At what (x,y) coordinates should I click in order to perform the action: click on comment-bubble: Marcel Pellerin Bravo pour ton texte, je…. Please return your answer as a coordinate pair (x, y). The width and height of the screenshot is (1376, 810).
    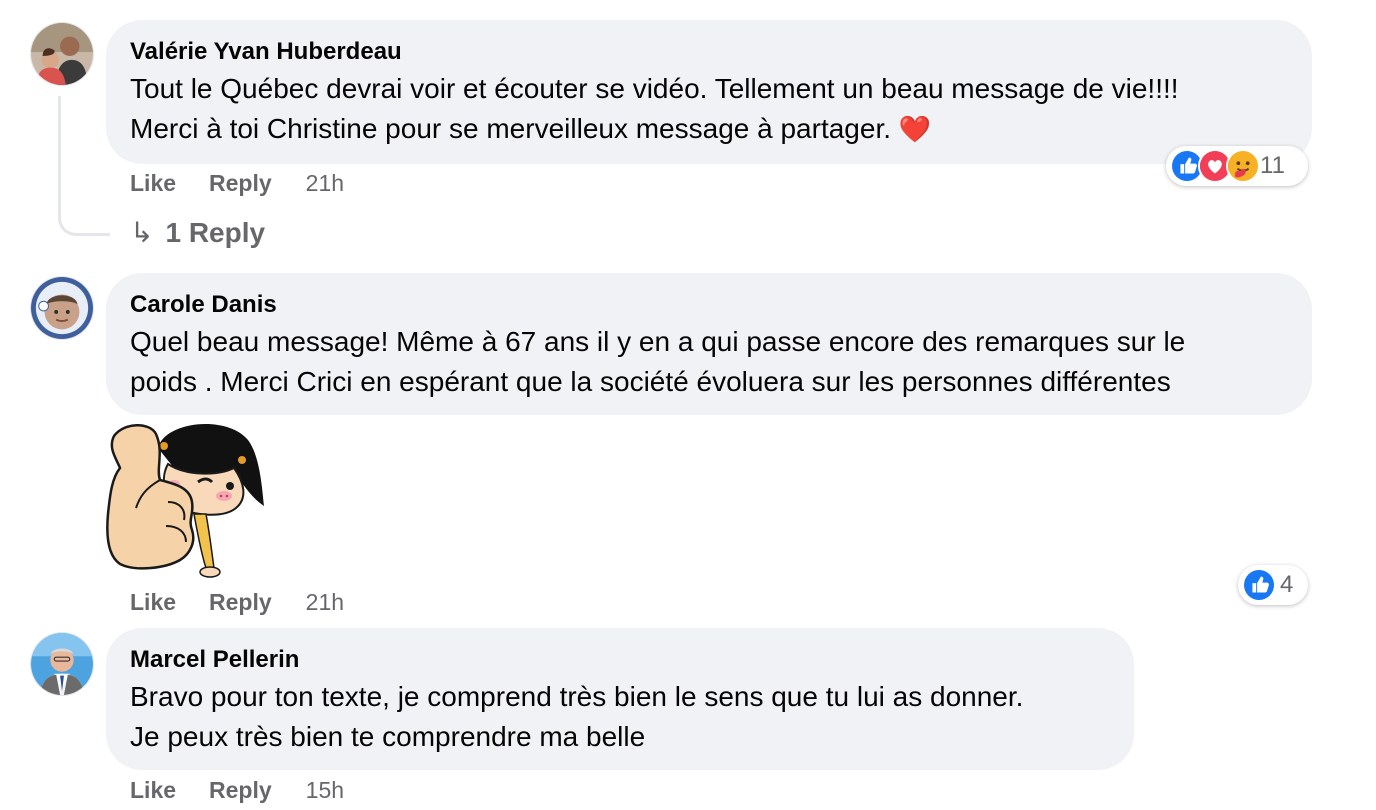
    Looking at the image, I should click on (620, 699).